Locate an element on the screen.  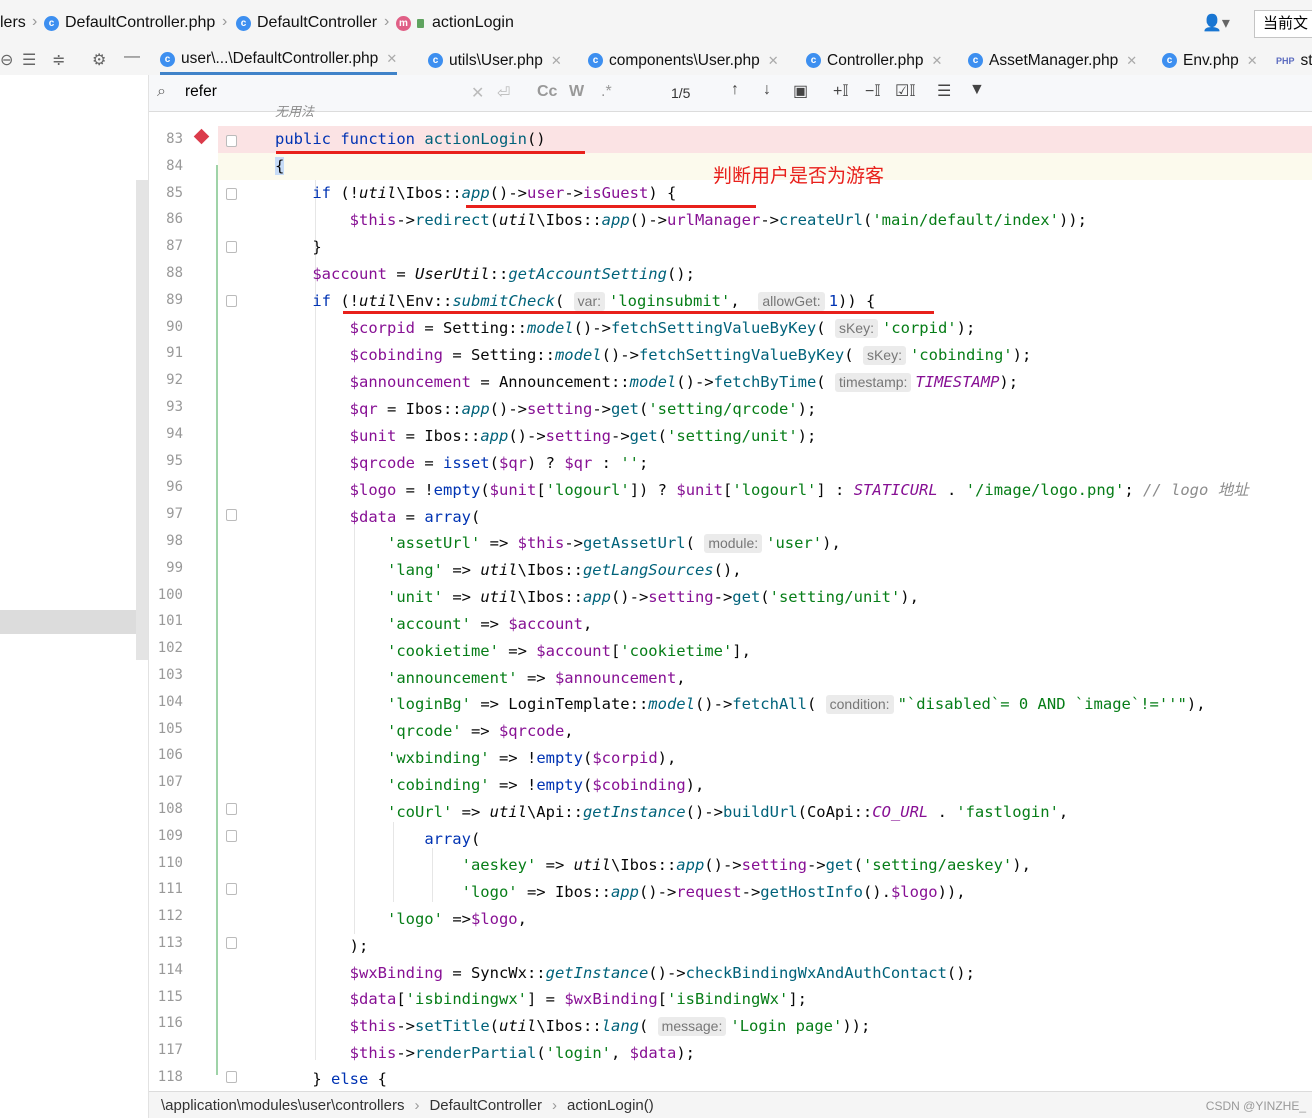
line-number: 98 is located at coordinates (174, 541).